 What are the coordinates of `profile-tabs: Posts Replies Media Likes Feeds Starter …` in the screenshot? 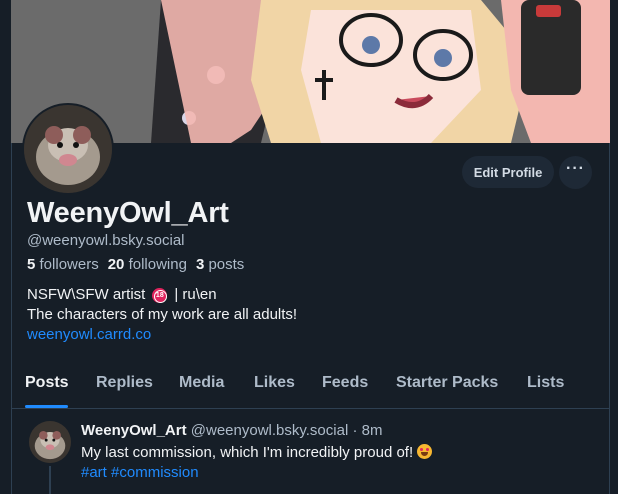 It's located at (310, 388).